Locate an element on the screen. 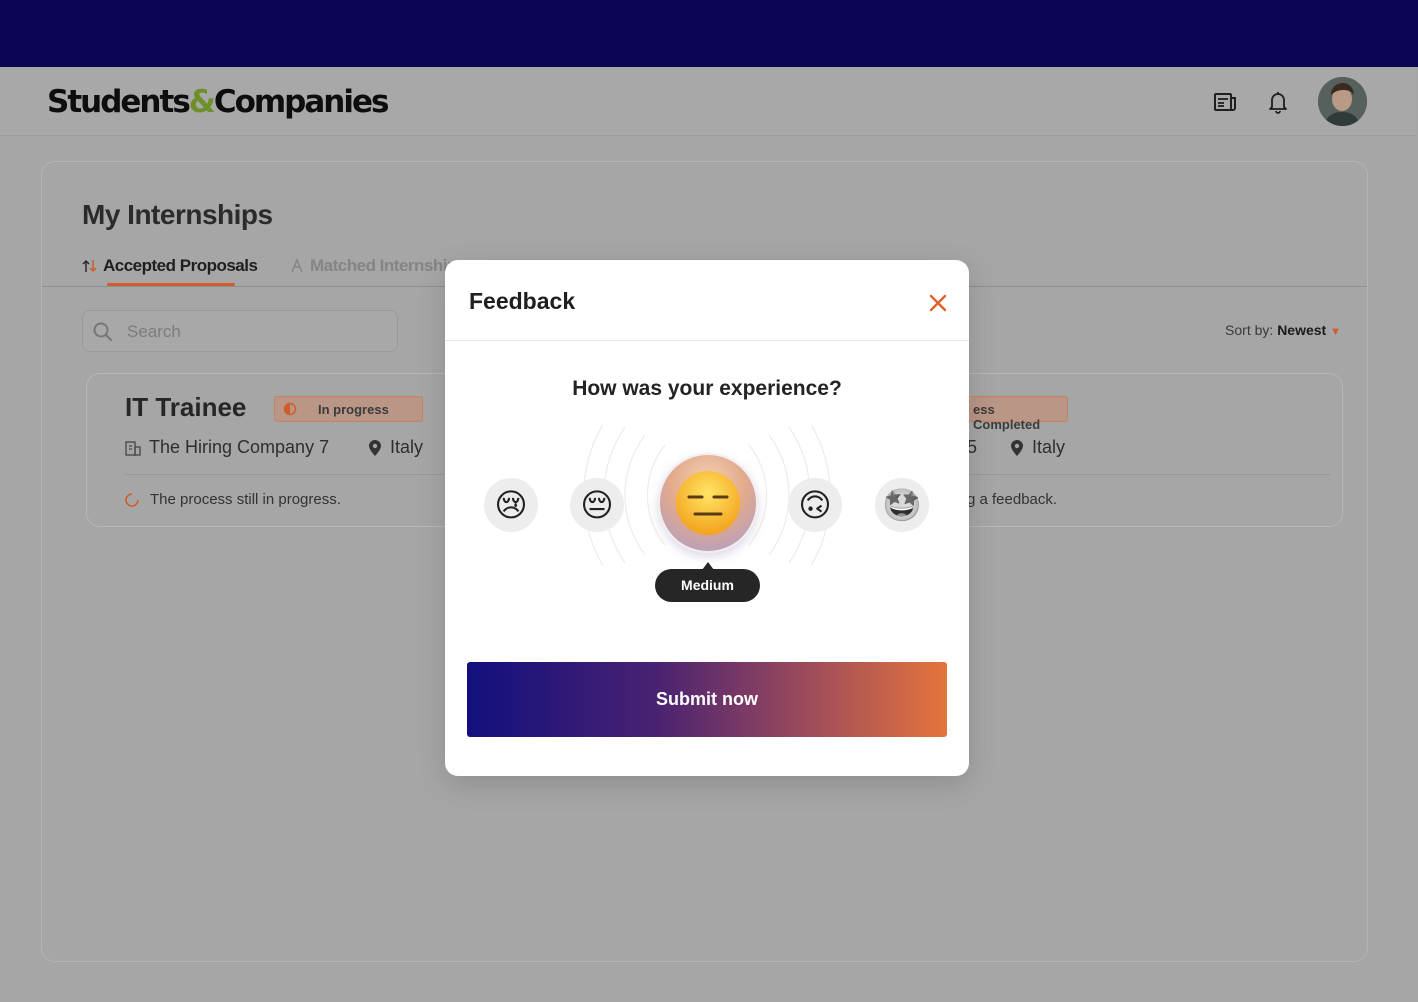 The height and width of the screenshot is (1002, 1418). emoji-medium-button is located at coordinates (708, 503).